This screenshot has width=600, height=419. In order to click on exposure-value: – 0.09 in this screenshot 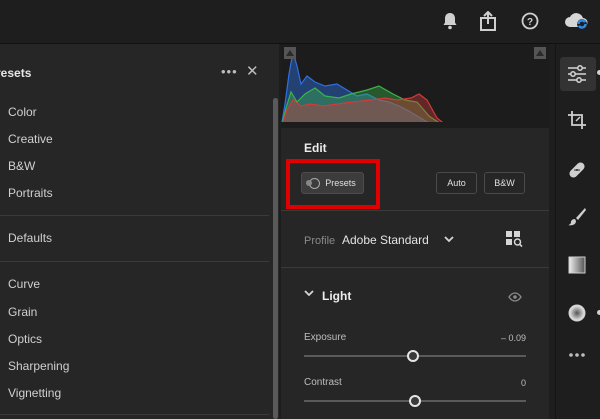, I will do `click(513, 338)`.